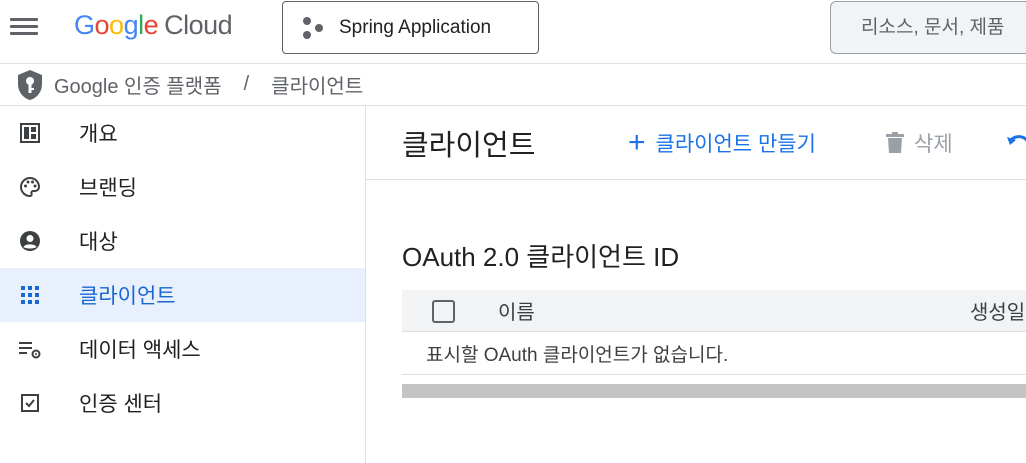 This screenshot has height=463, width=1026. What do you see at coordinates (127, 296) in the screenshot?
I see `sidebar-item-label: 클라이언트` at bounding box center [127, 296].